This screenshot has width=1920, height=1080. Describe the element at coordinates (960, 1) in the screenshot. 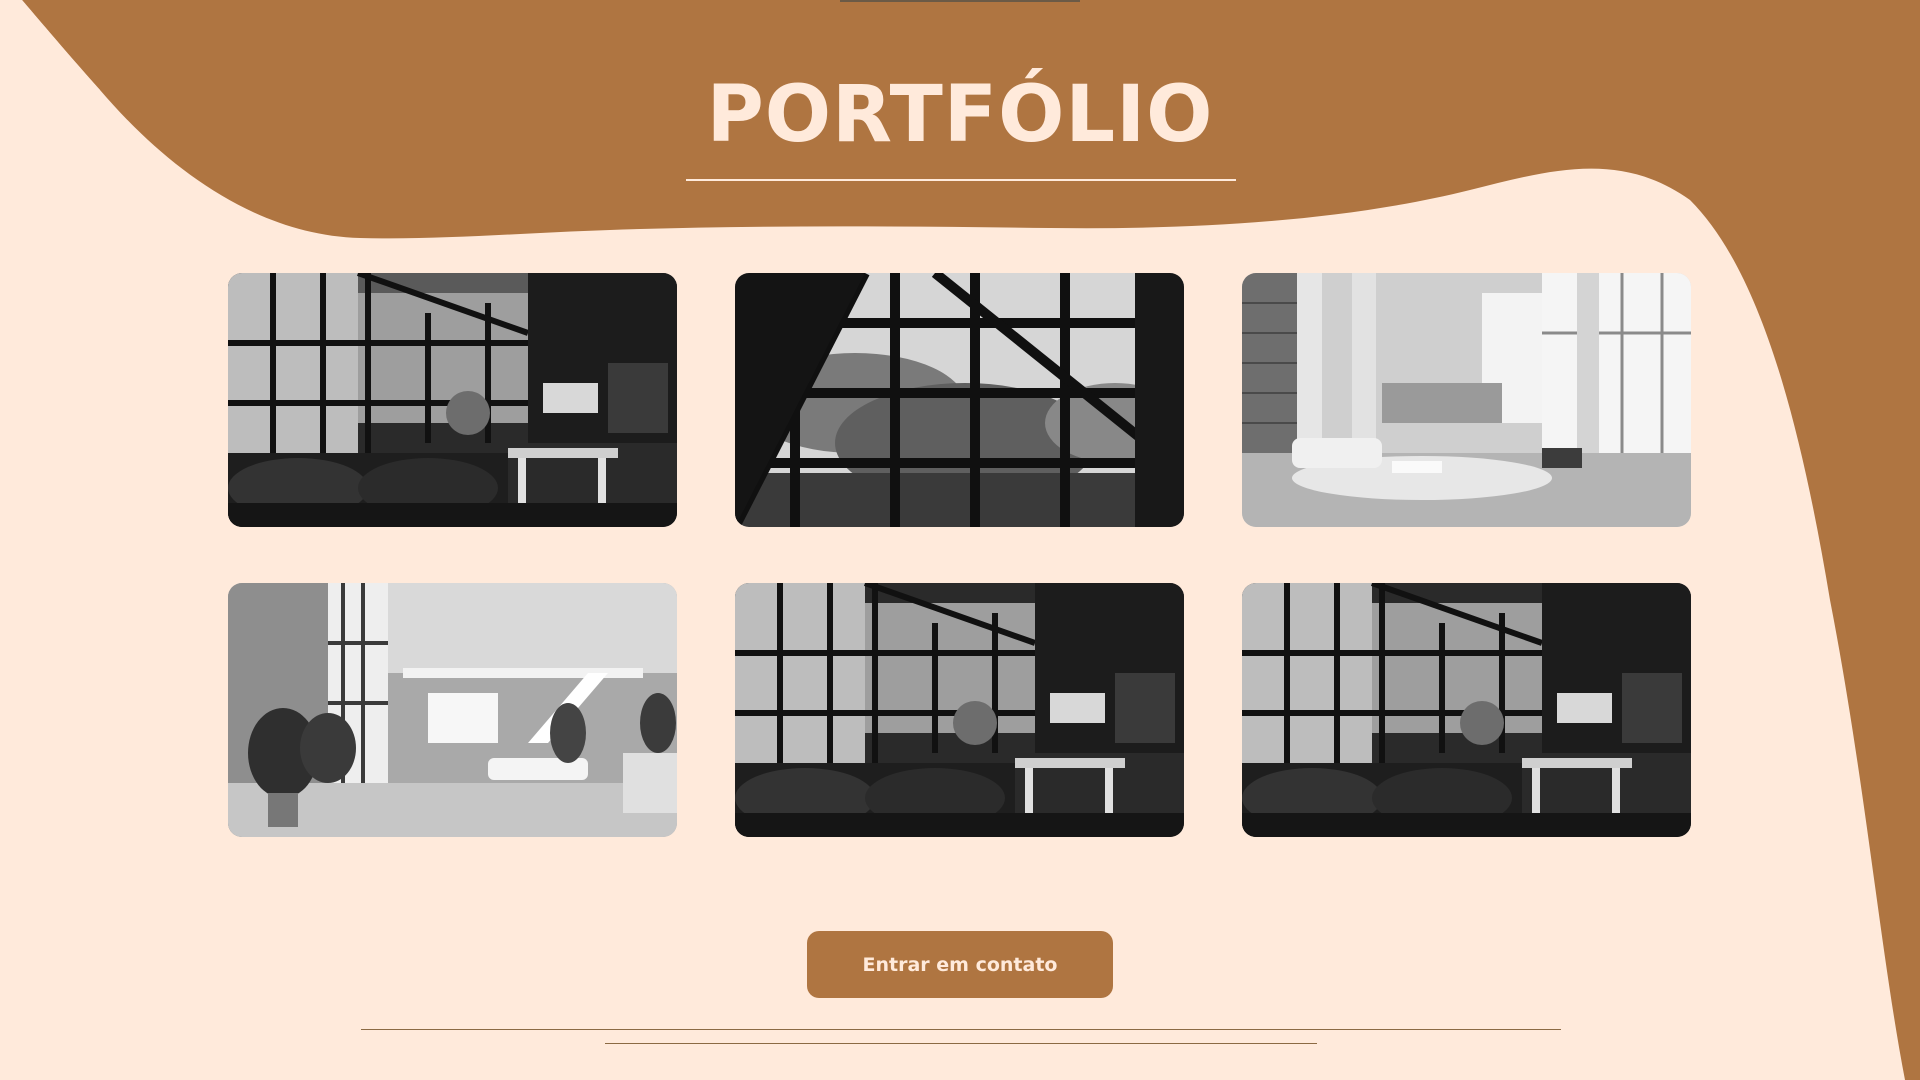

I see `top-divider` at that location.